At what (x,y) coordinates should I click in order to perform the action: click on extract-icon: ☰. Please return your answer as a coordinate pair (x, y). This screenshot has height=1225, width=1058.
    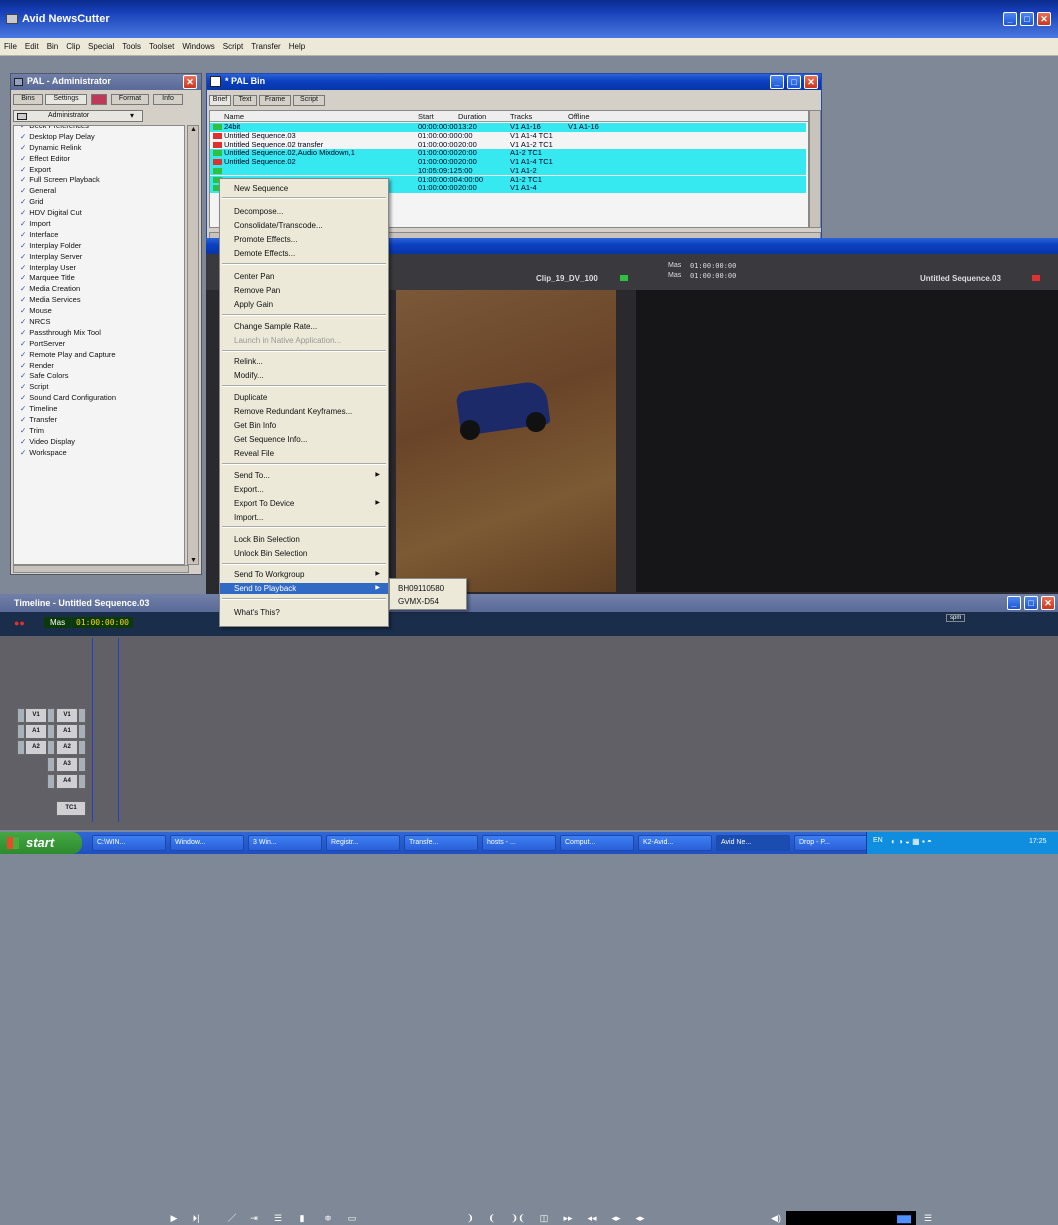
    Looking at the image, I should click on (278, 1218).